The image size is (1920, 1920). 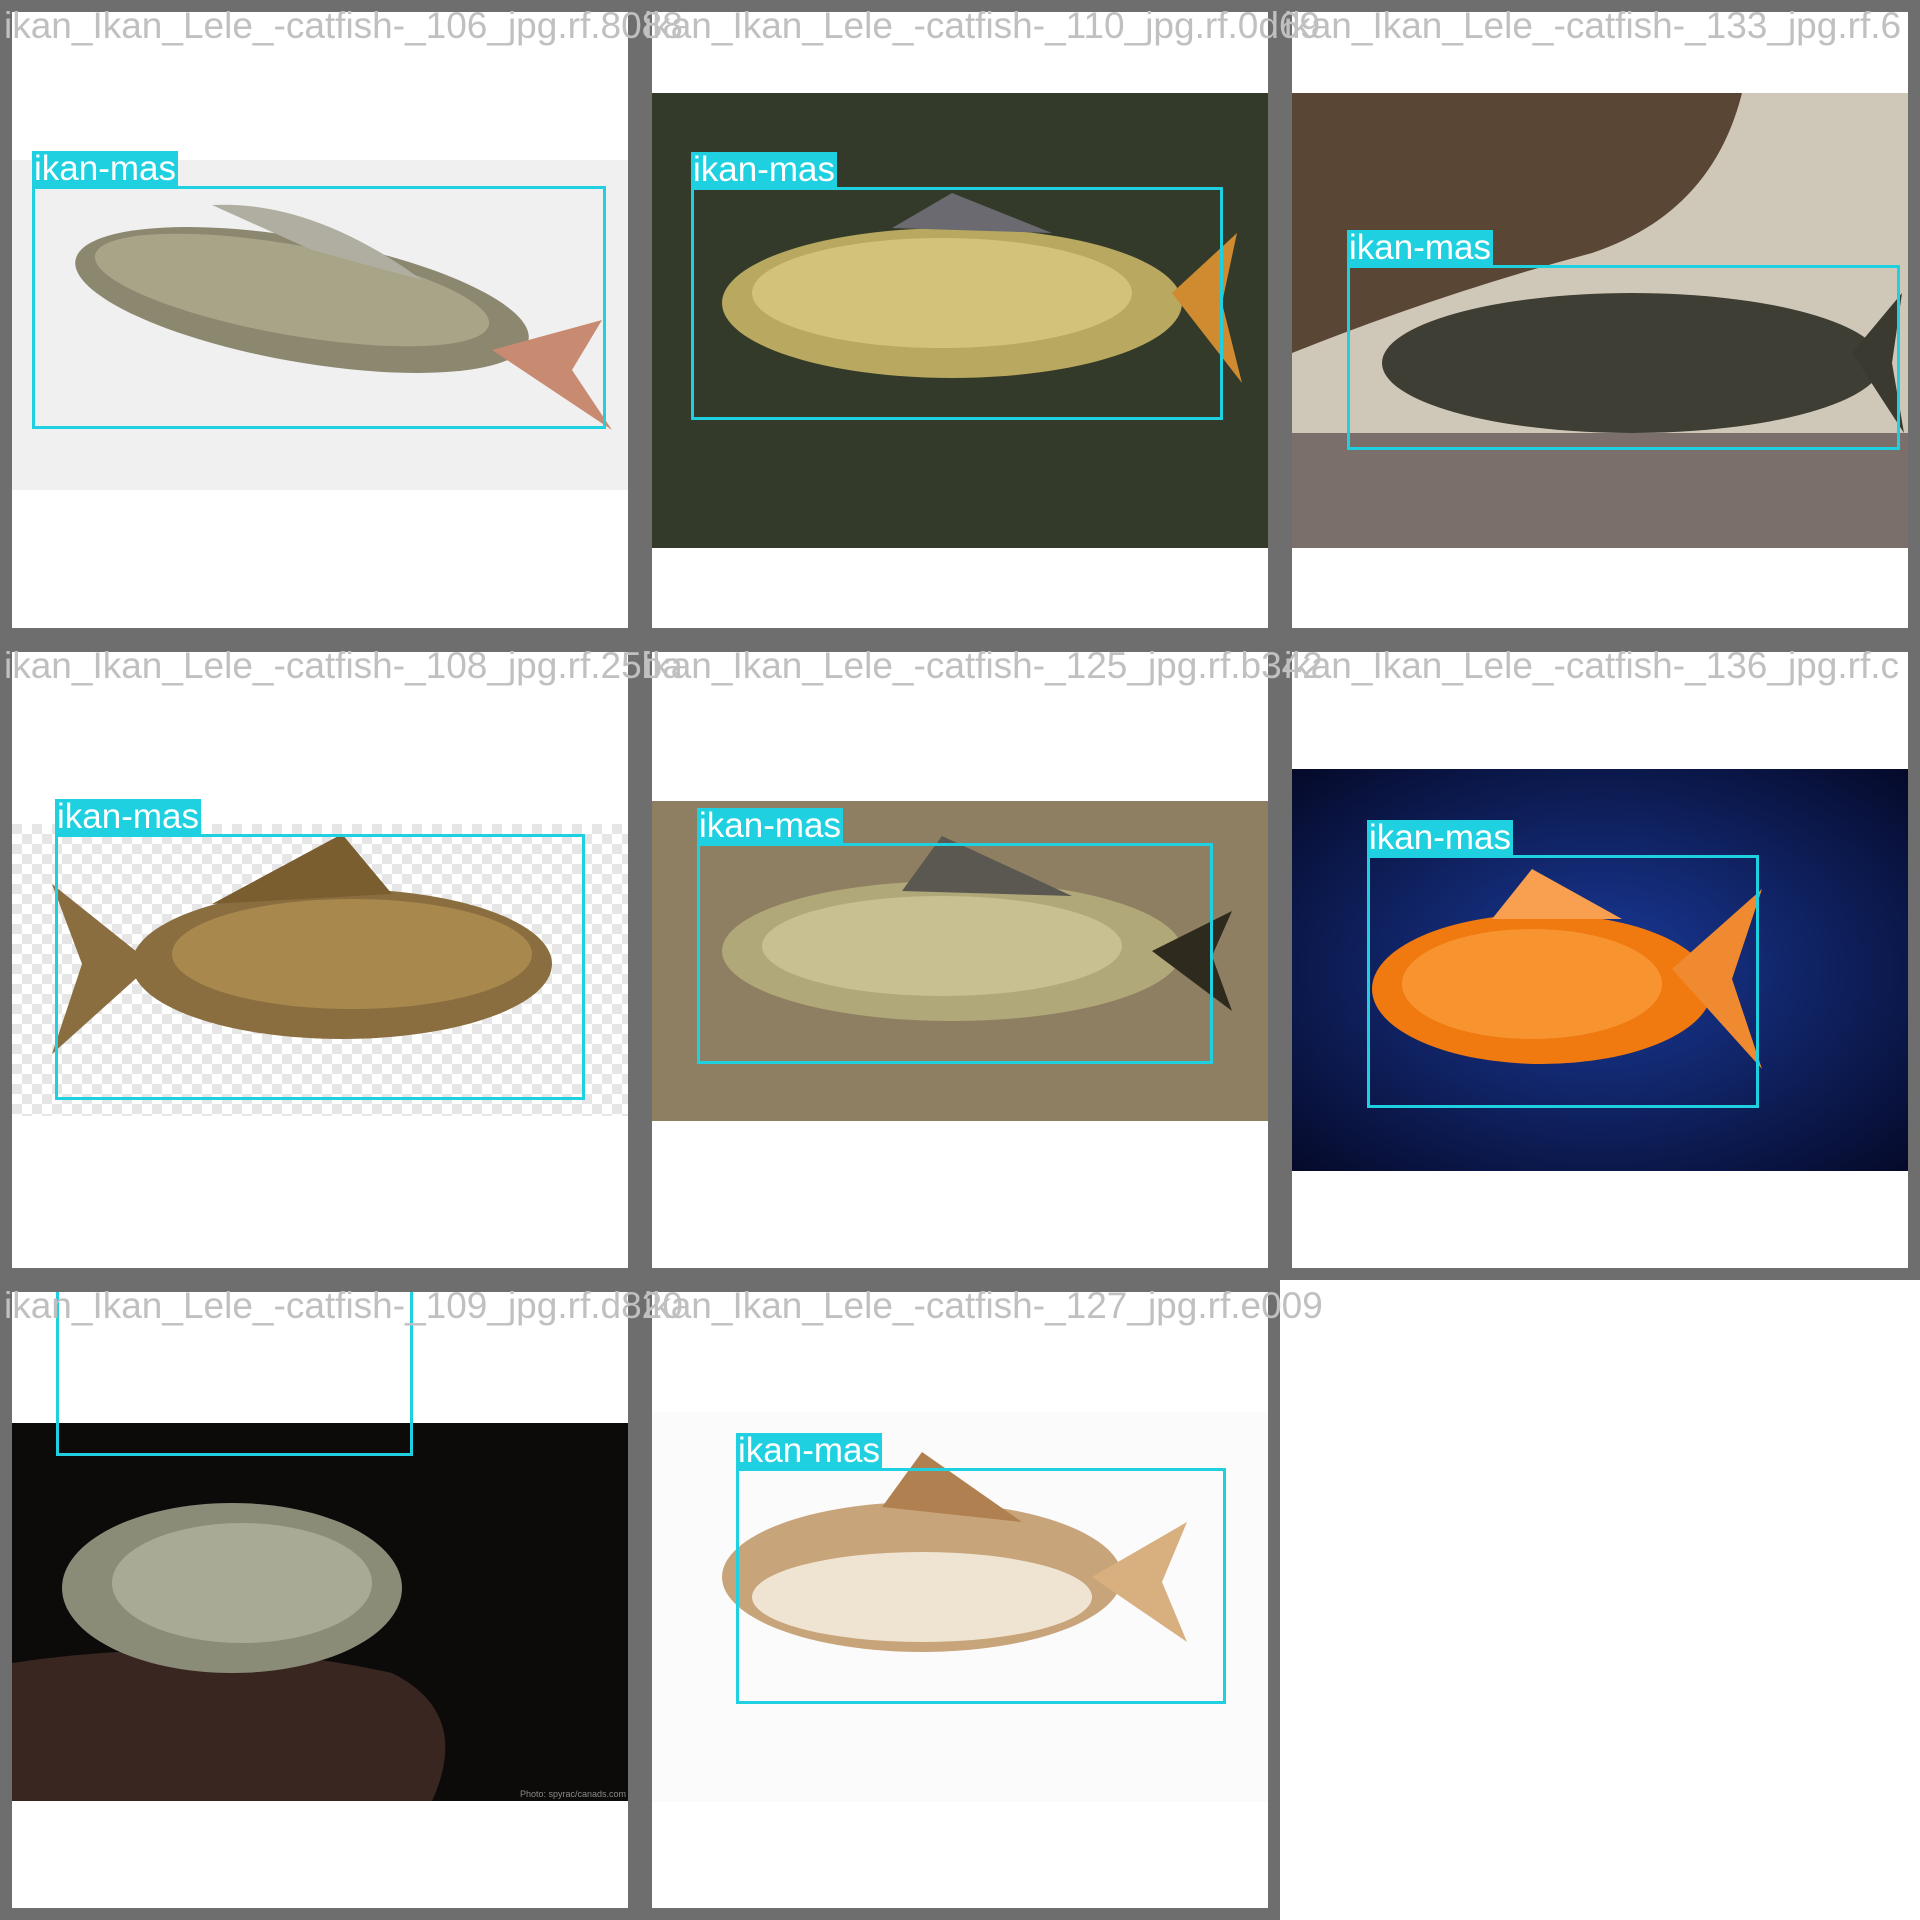 What do you see at coordinates (320, 1612) in the screenshot?
I see `fish-photo: Photo: spyrac/canads.com` at bounding box center [320, 1612].